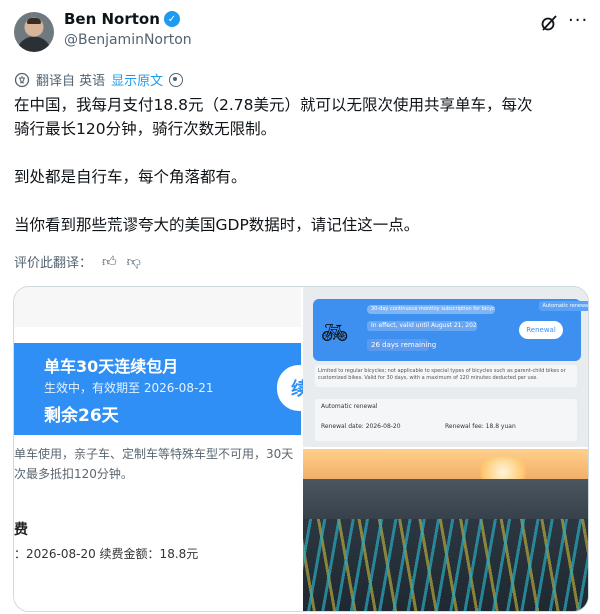 The height and width of the screenshot is (614, 600). I want to click on author-name-row: Ben Norton ✓, so click(122, 19).